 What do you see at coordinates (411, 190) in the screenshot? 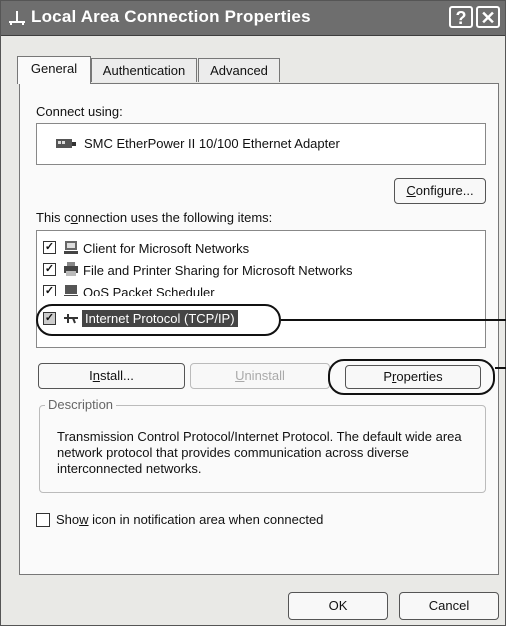
I see `configure-accelerator: C` at bounding box center [411, 190].